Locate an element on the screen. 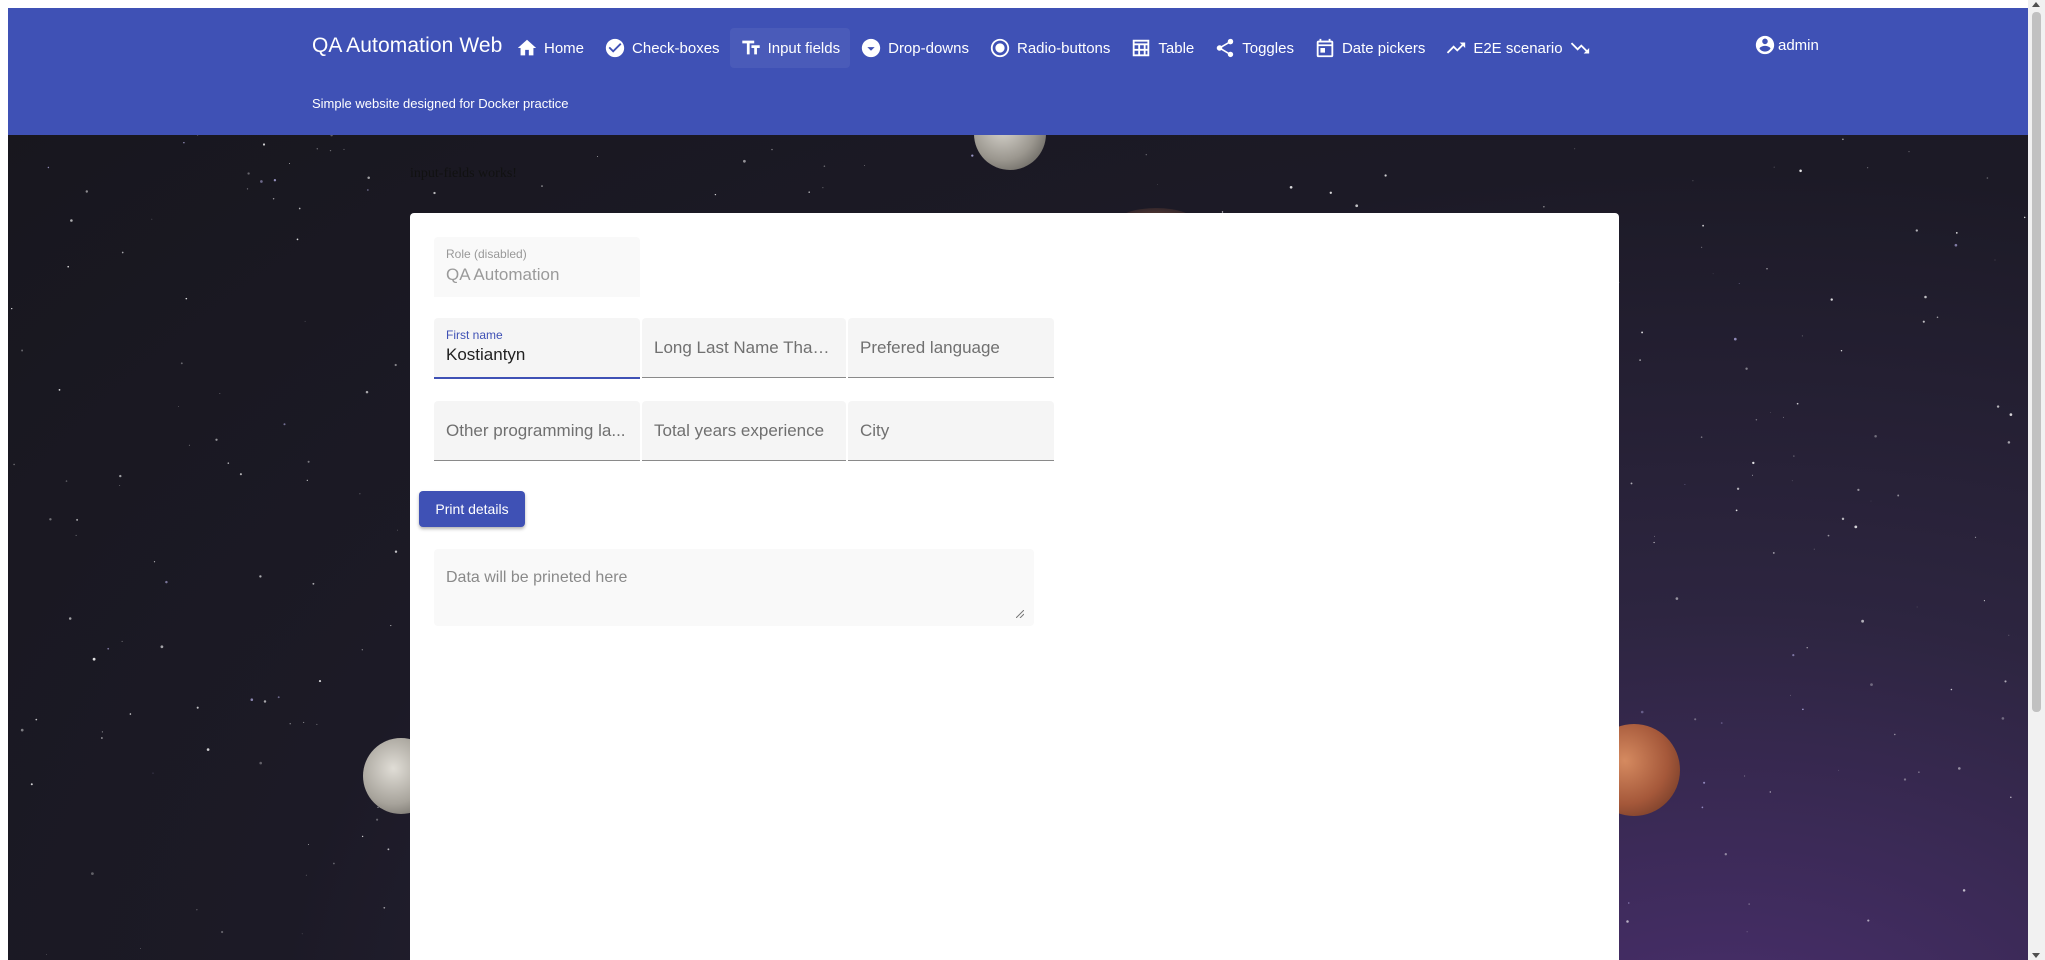 This screenshot has height=960, width=2045. nav-home: Home is located at coordinates (550, 48).